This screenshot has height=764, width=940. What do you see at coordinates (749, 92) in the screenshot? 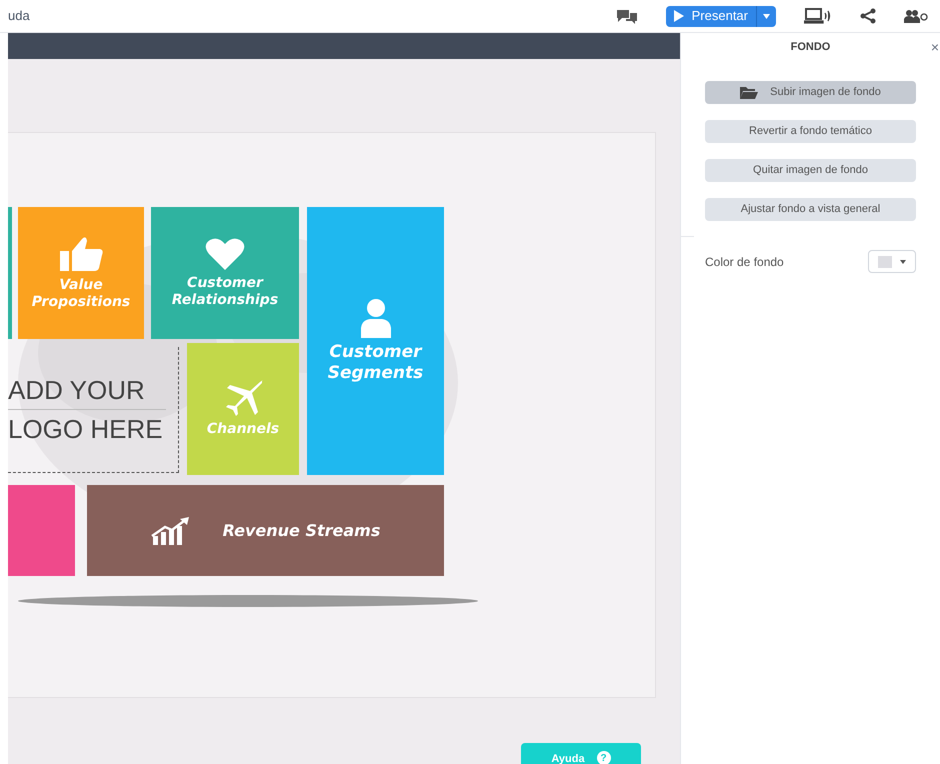
I see `folder-icon` at bounding box center [749, 92].